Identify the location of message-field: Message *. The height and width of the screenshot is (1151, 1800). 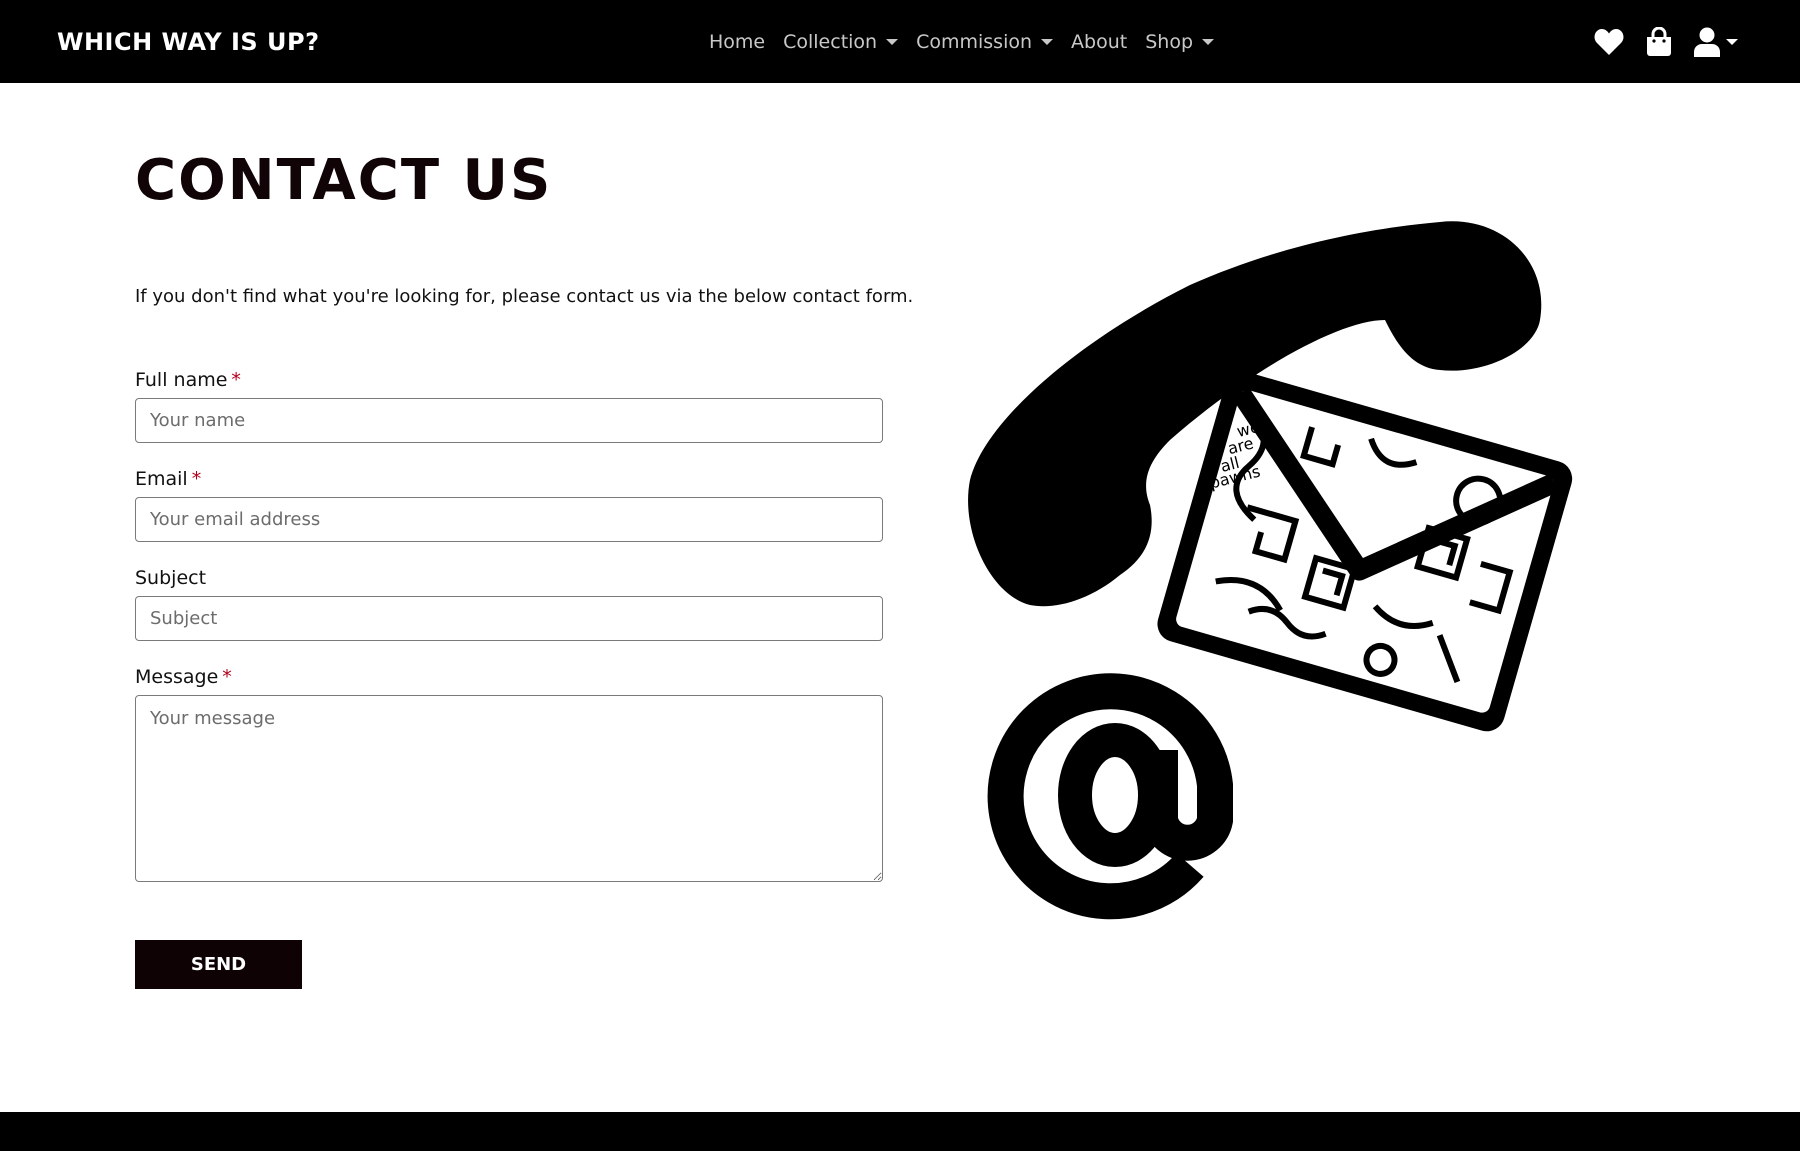
(509, 772).